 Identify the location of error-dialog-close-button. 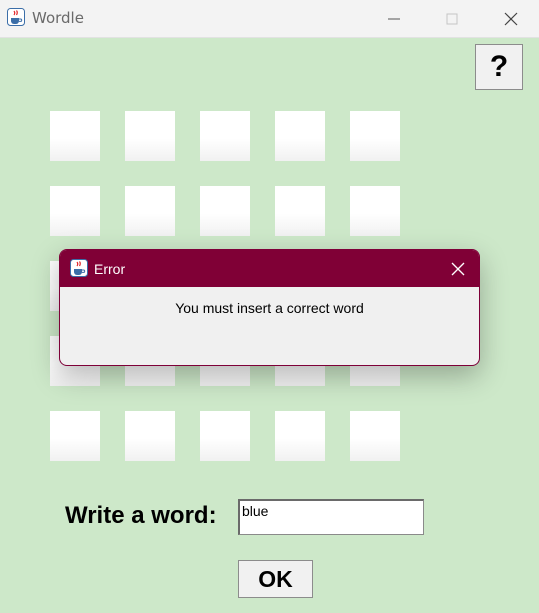
(458, 269).